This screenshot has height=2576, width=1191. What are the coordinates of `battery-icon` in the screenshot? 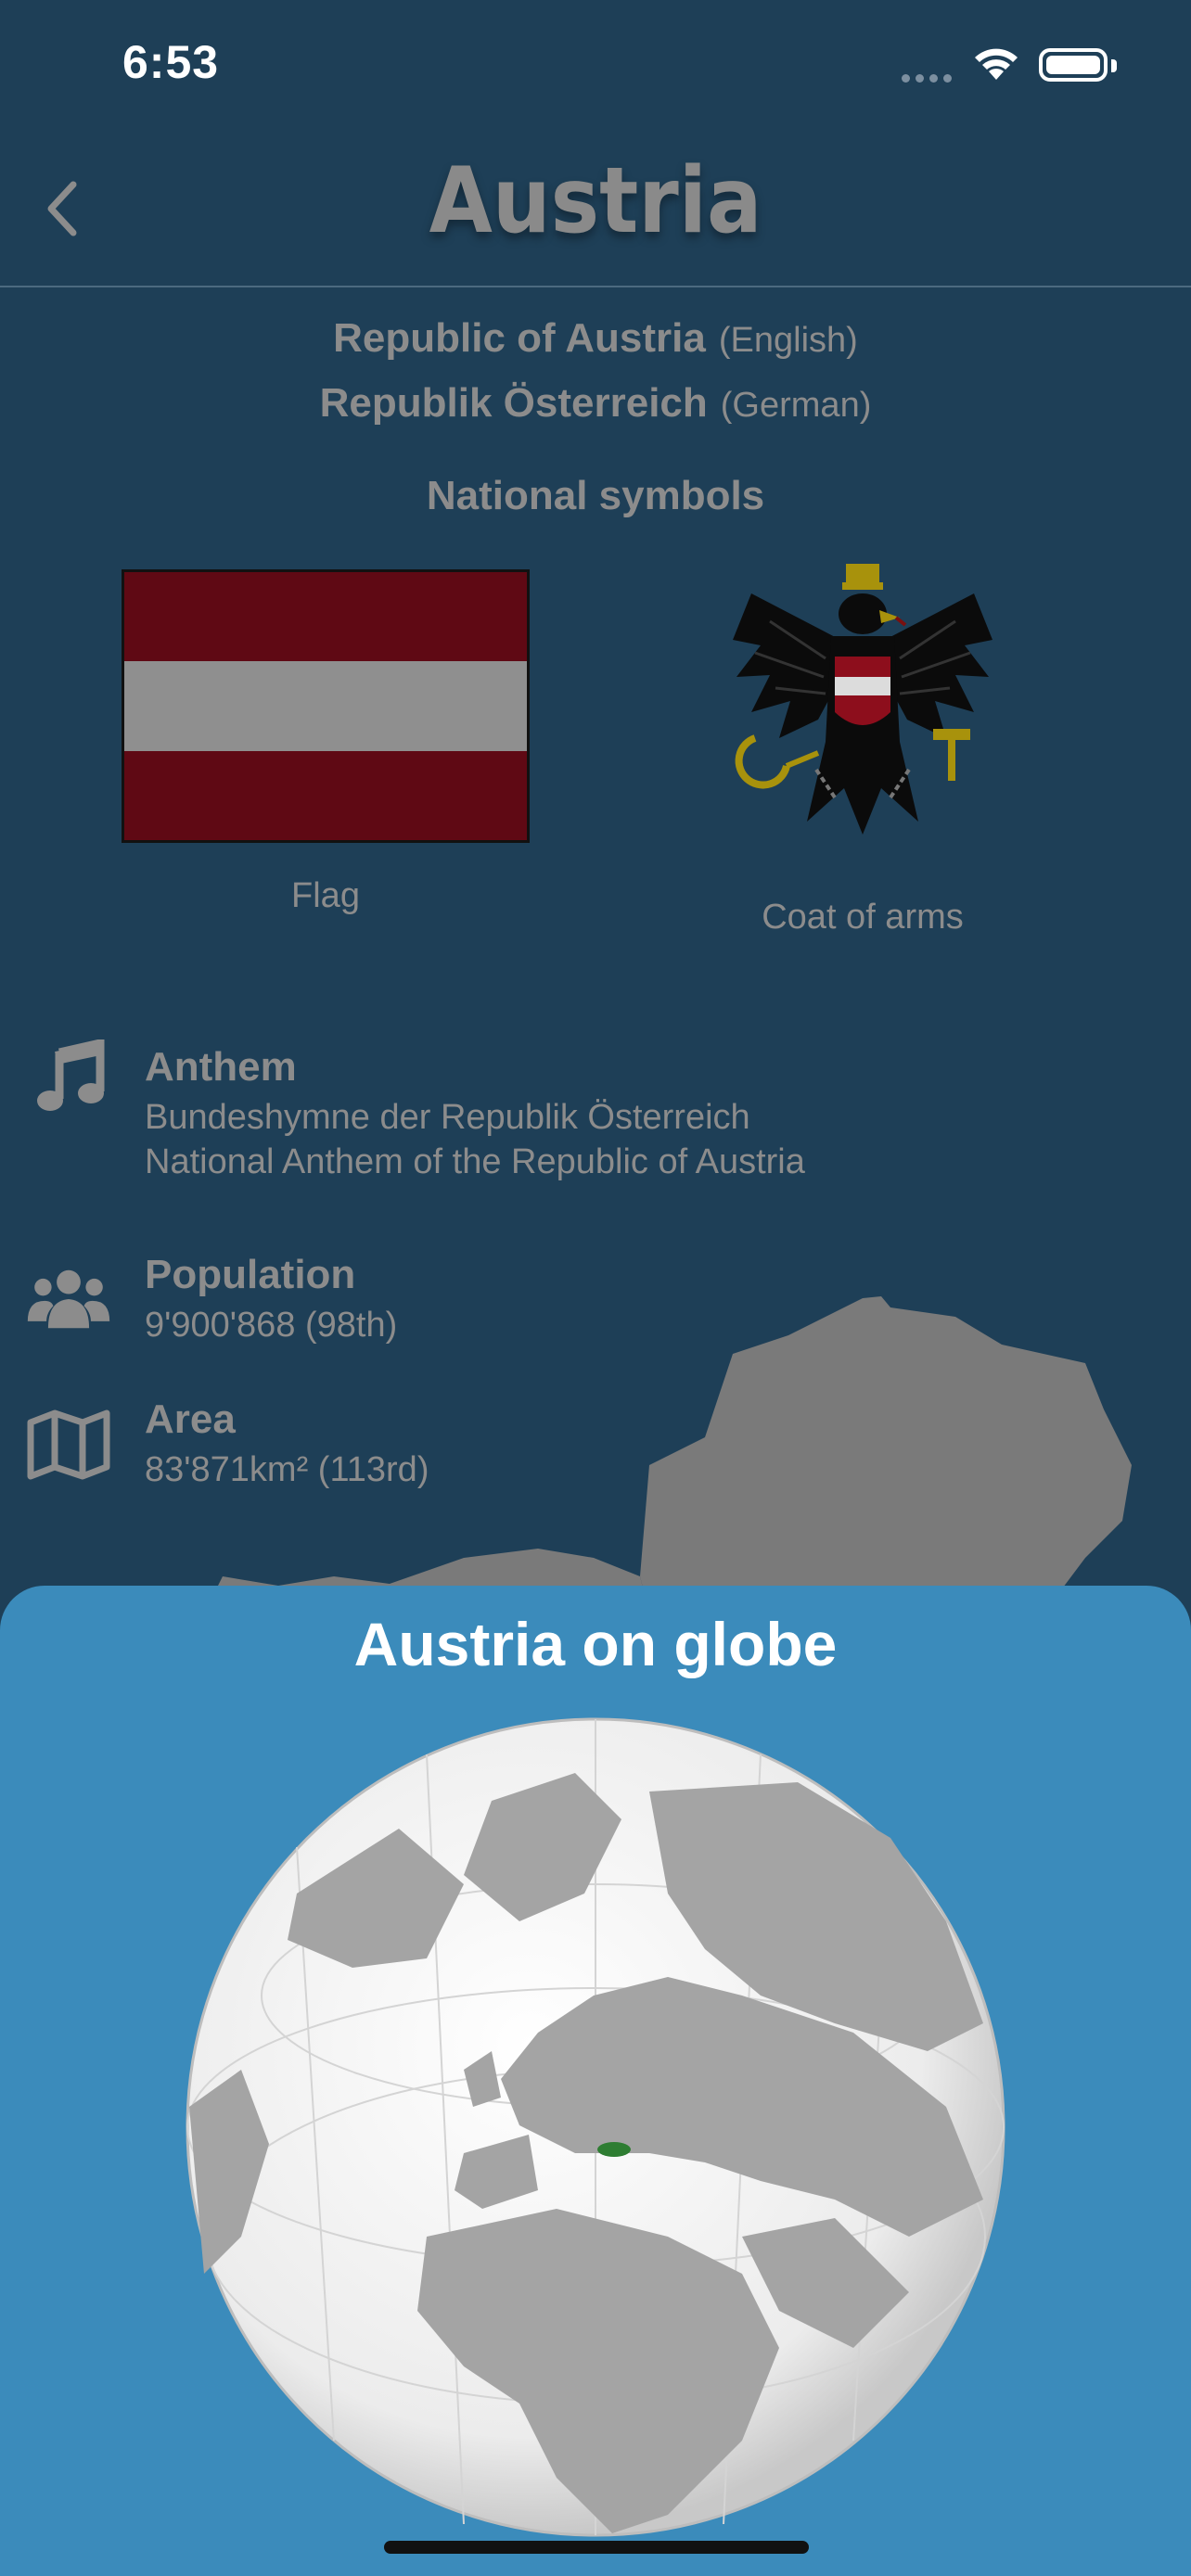 It's located at (1073, 65).